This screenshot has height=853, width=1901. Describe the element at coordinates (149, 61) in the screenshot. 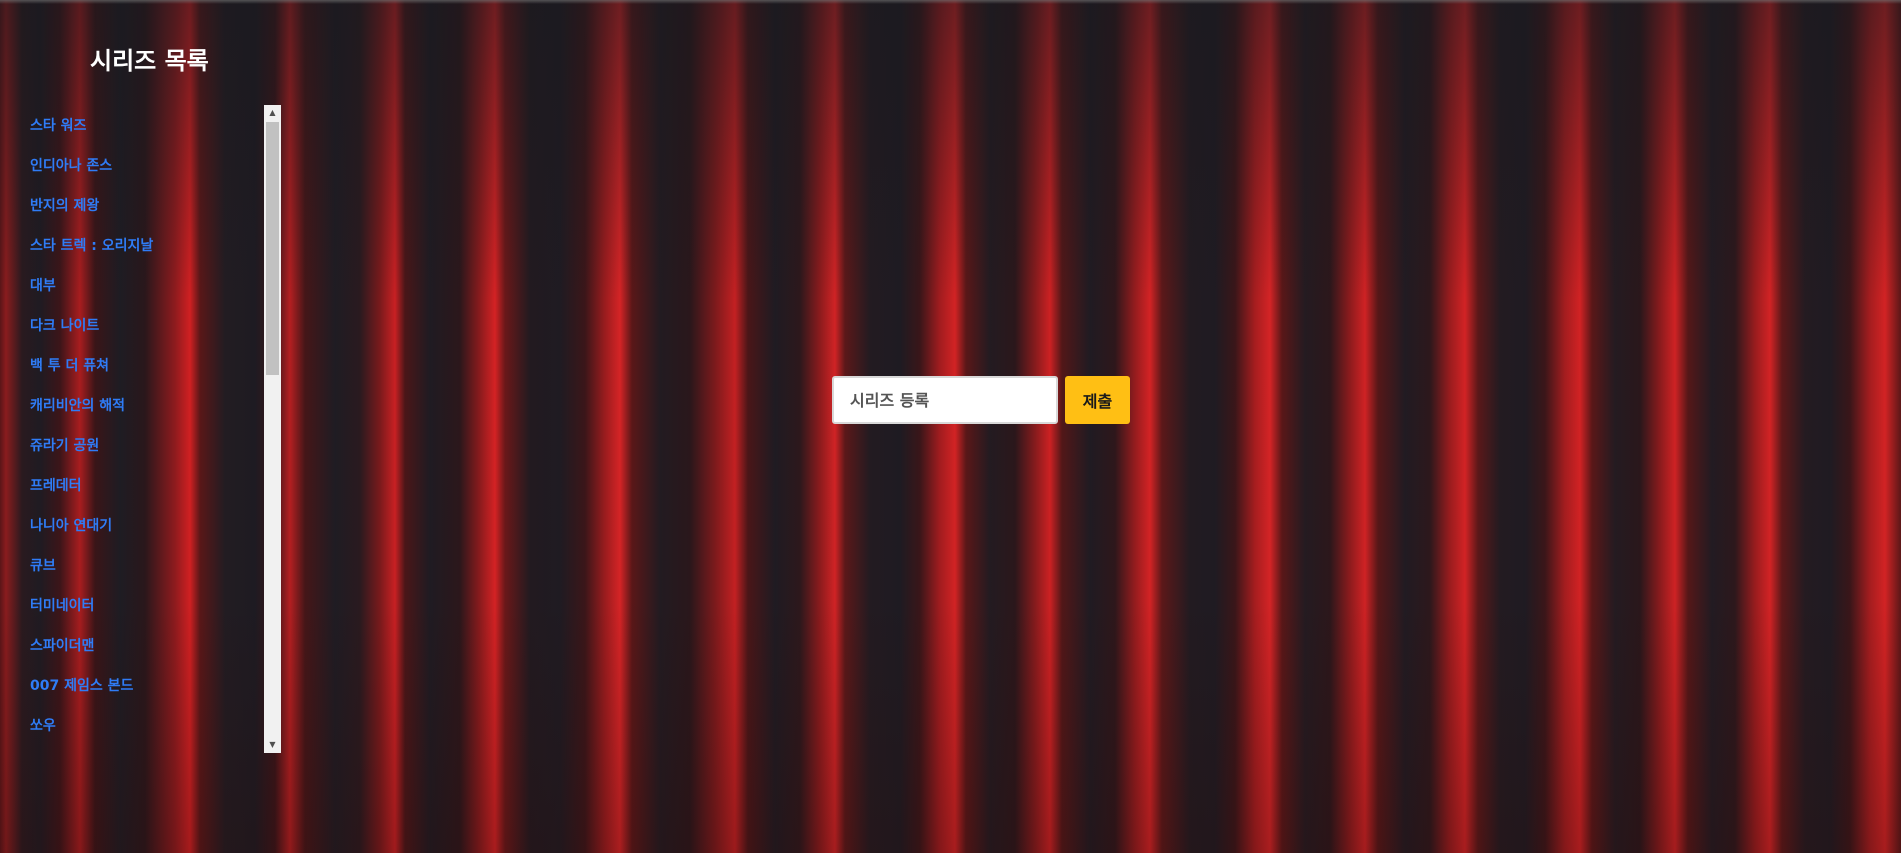

I see `sidebar-title: 시리즈 목록` at that location.